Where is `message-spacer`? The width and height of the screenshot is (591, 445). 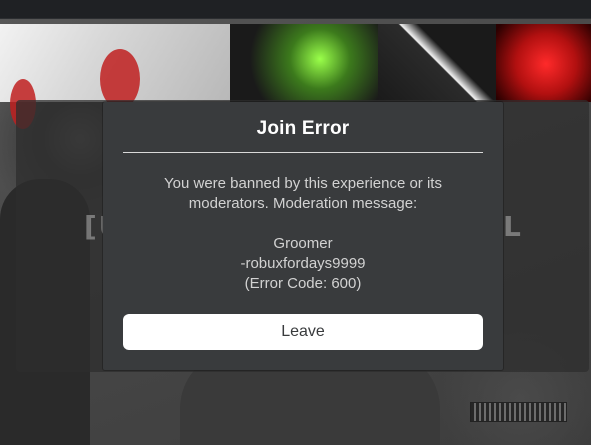 message-spacer is located at coordinates (303, 224).